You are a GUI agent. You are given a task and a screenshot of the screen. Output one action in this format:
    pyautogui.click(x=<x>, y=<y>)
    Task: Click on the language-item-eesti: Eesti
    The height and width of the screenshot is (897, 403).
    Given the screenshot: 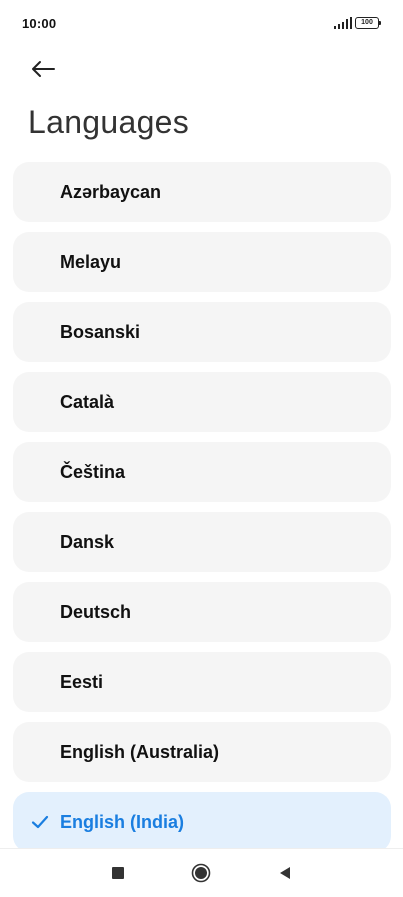 What is the action you would take?
    pyautogui.click(x=202, y=682)
    